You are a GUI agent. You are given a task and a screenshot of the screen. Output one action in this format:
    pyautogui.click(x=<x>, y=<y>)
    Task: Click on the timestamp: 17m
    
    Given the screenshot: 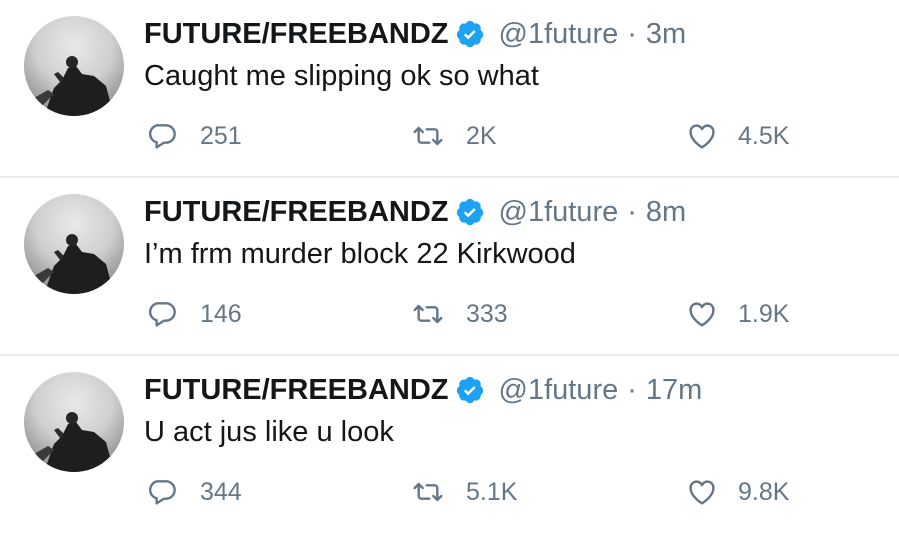 What is the action you would take?
    pyautogui.click(x=674, y=390)
    